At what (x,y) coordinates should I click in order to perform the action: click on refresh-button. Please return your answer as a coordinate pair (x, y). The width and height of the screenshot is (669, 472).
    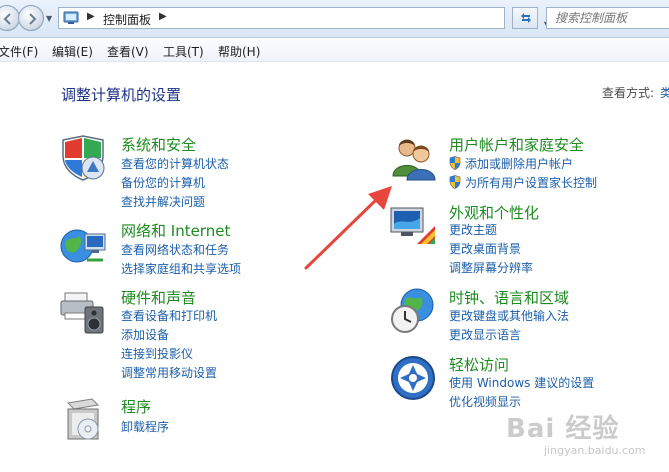
    Looking at the image, I should click on (525, 18).